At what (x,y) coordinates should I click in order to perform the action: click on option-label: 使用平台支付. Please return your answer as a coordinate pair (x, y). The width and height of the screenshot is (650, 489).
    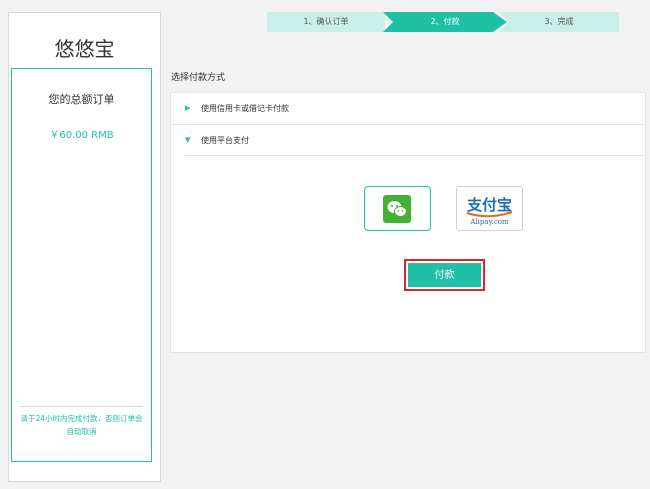
    Looking at the image, I should click on (225, 140).